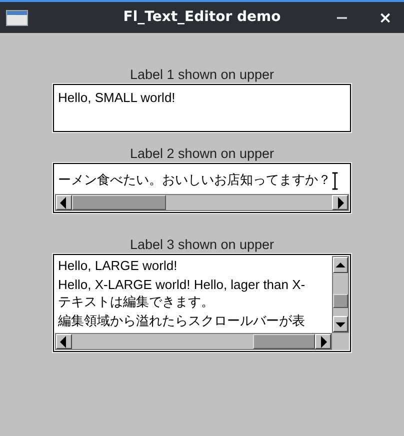  Describe the element at coordinates (340, 341) in the screenshot. I see `scrollbar-corner` at that location.